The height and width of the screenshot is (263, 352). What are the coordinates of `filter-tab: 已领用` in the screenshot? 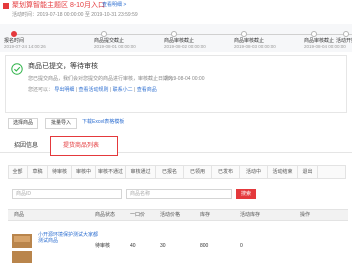 It's located at (198, 172).